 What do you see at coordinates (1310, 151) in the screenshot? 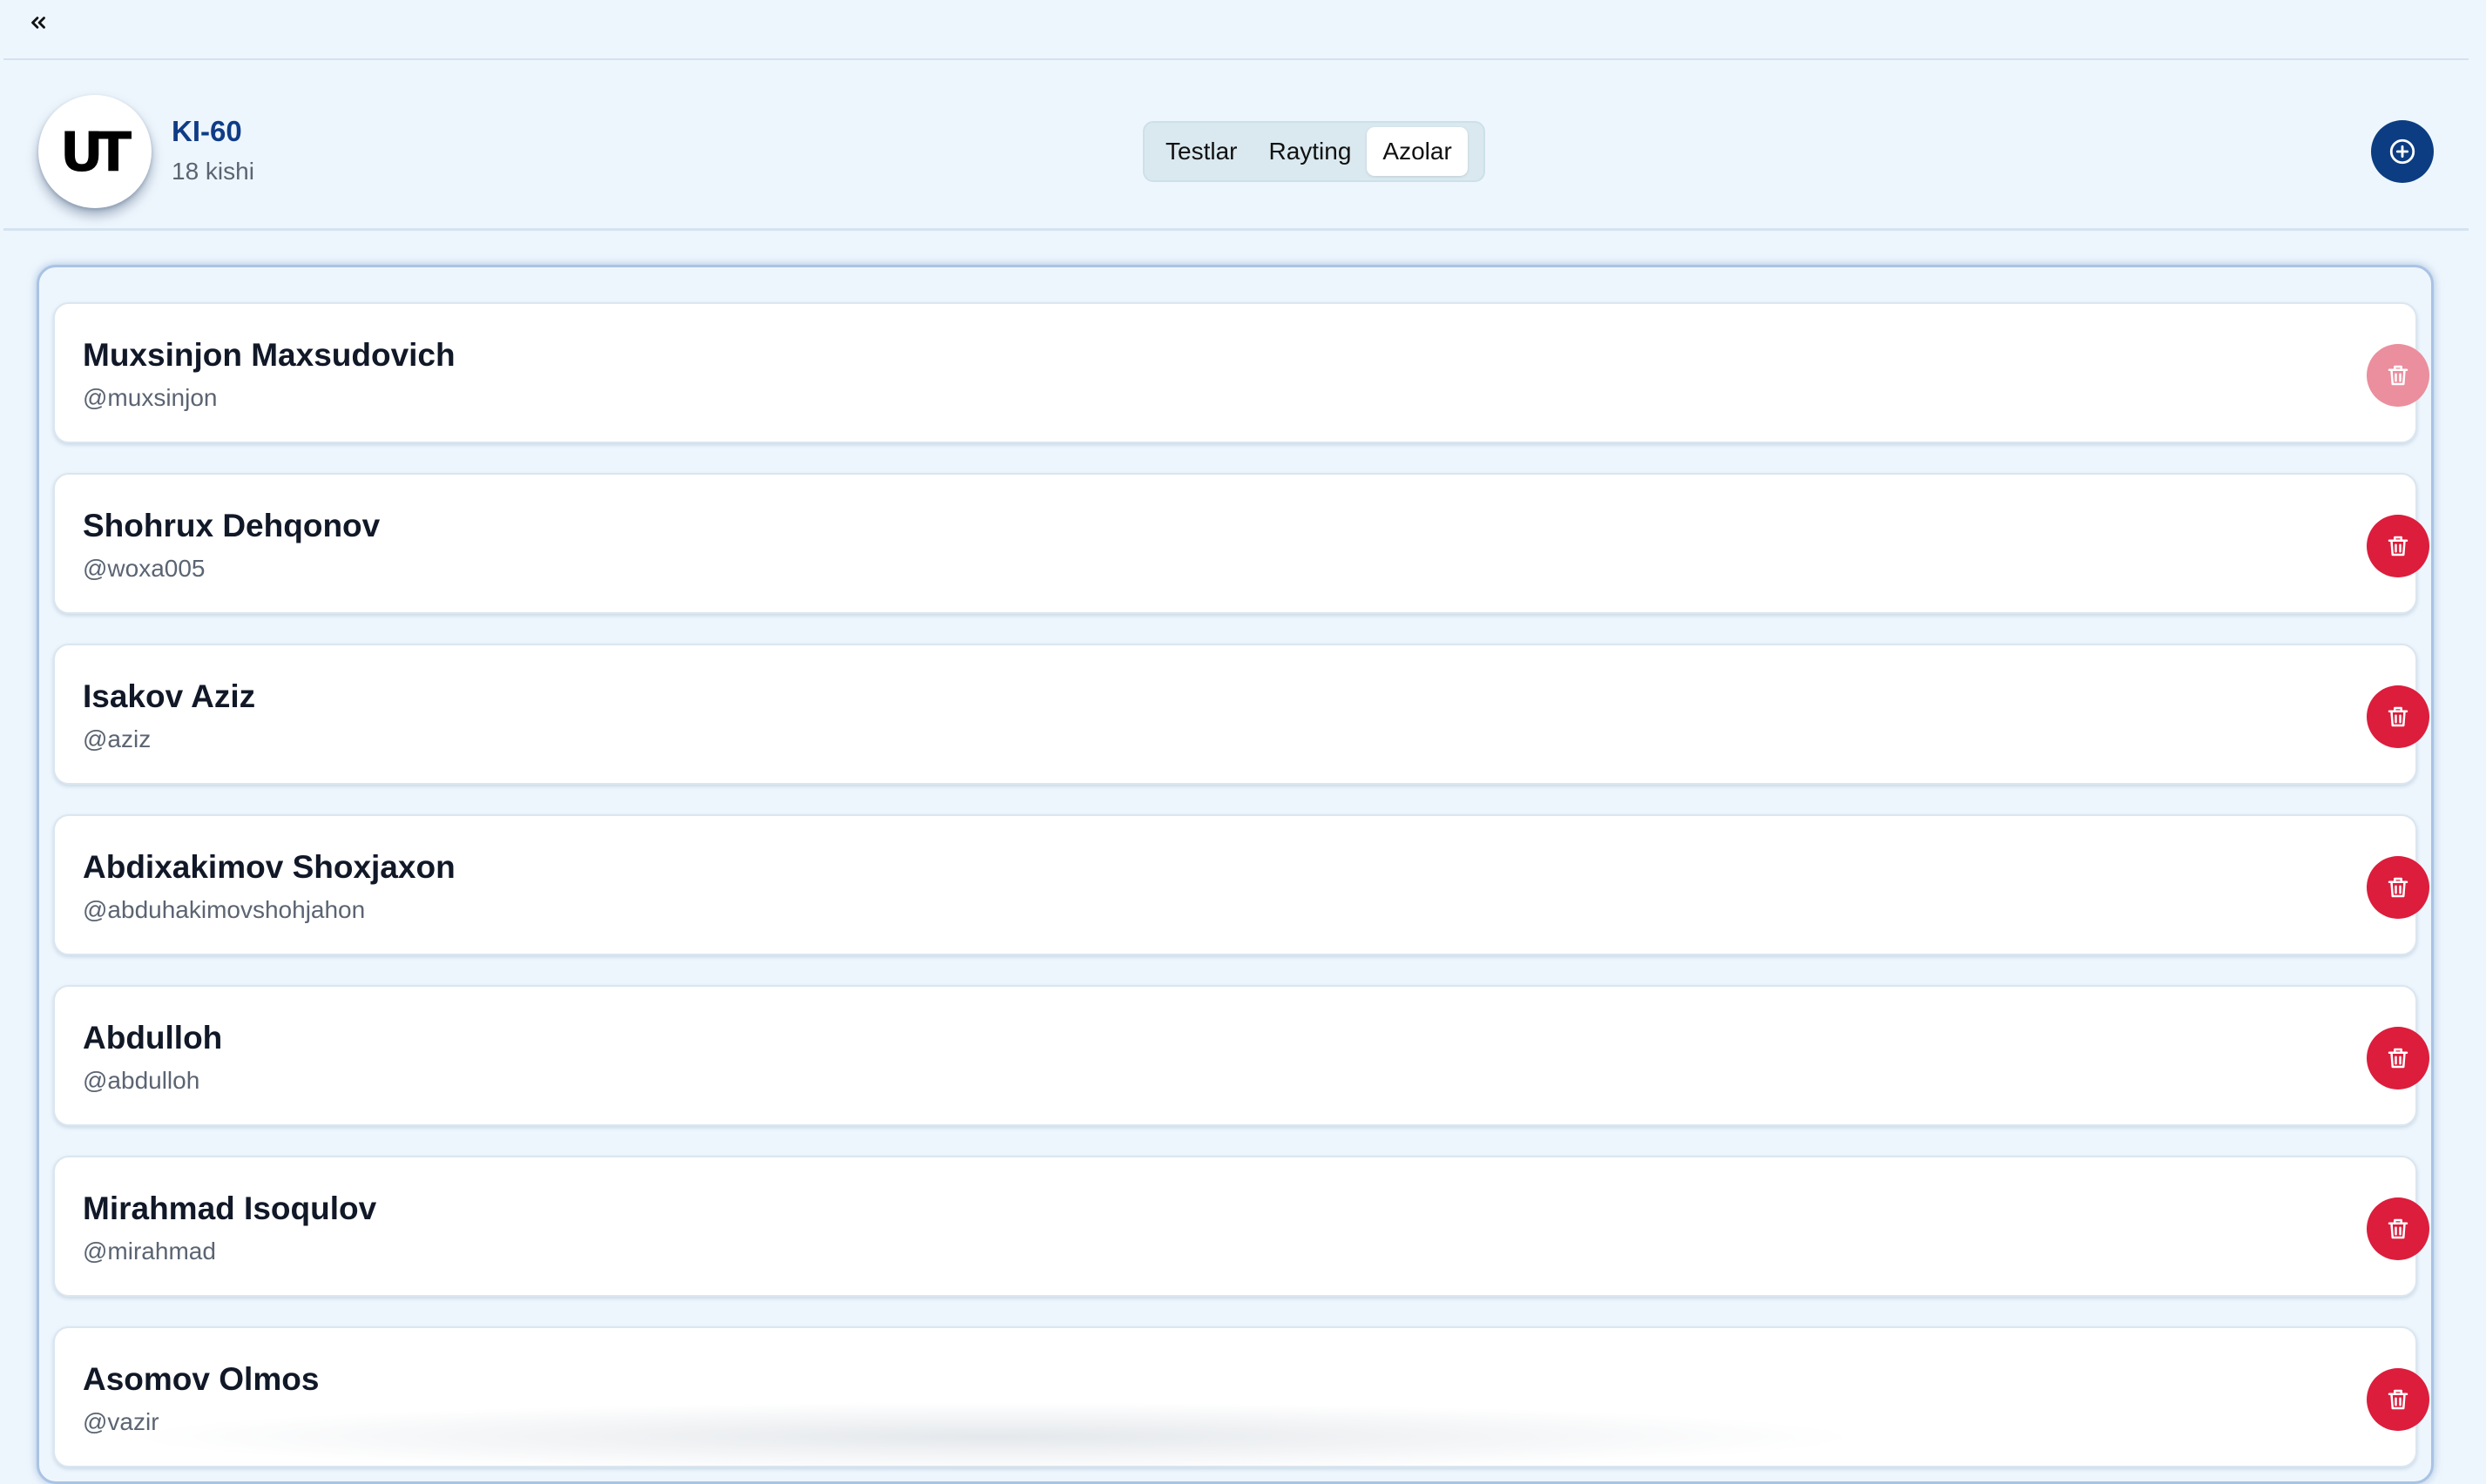
I see `tab-rayting: Rayting` at bounding box center [1310, 151].